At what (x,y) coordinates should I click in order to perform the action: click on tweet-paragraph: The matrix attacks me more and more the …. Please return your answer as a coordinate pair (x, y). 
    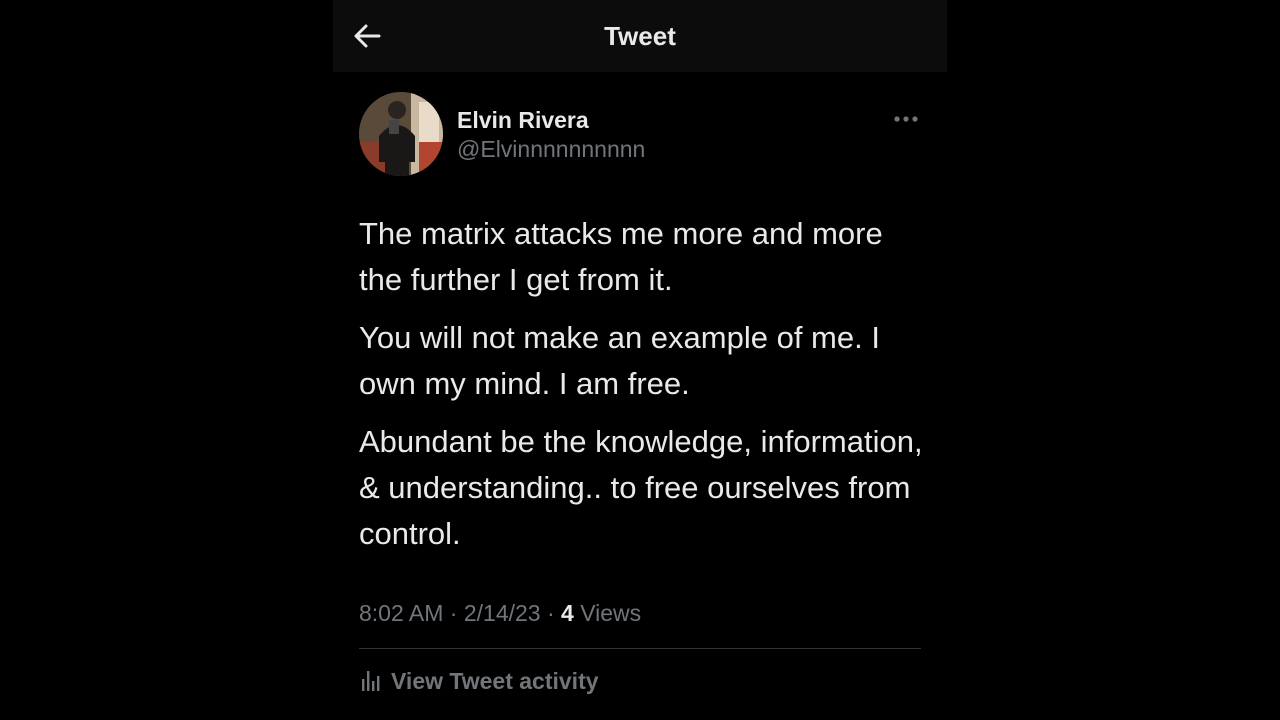
    Looking at the image, I should click on (621, 256).